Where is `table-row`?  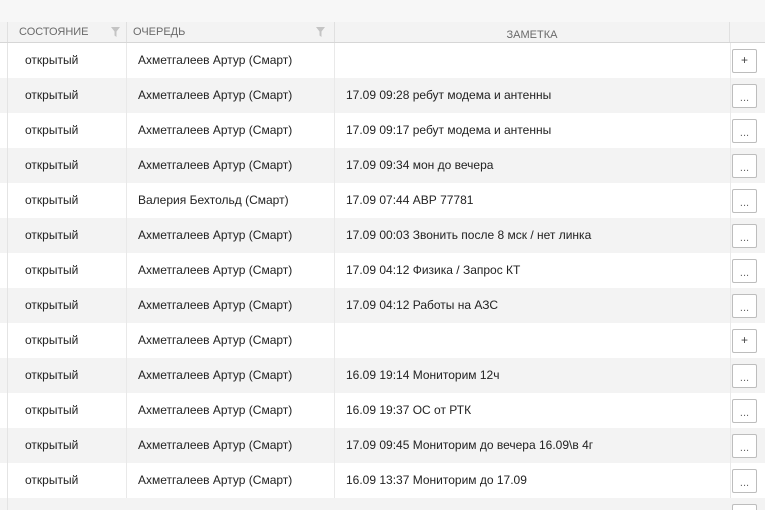 table-row is located at coordinates (382, 504).